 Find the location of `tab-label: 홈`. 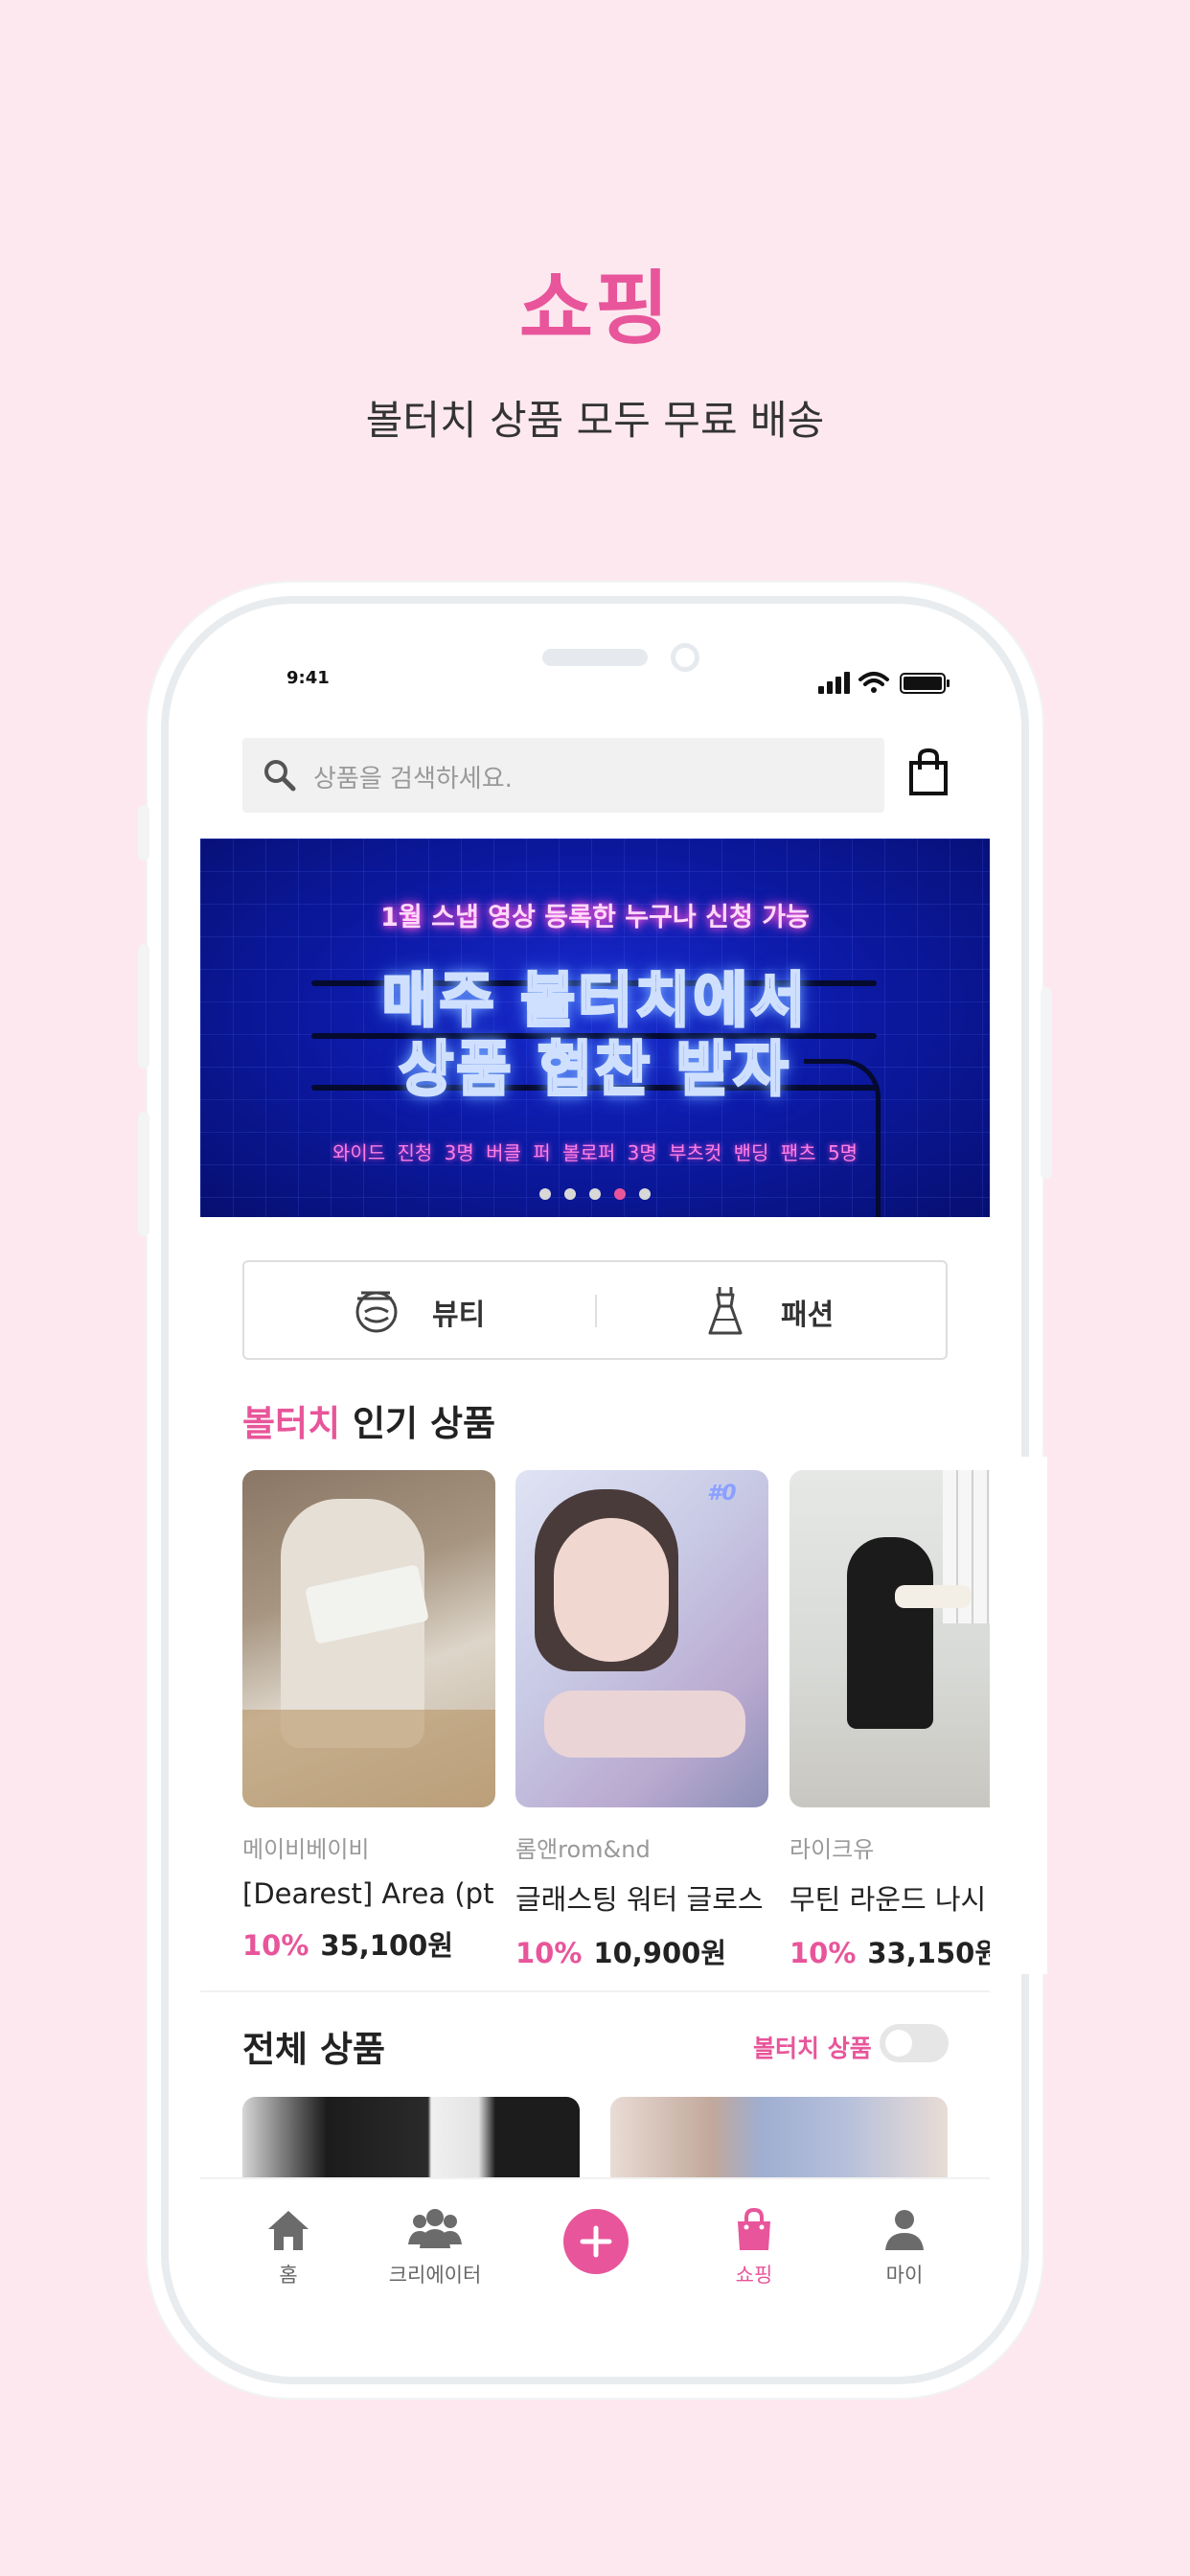

tab-label: 홈 is located at coordinates (288, 2275).